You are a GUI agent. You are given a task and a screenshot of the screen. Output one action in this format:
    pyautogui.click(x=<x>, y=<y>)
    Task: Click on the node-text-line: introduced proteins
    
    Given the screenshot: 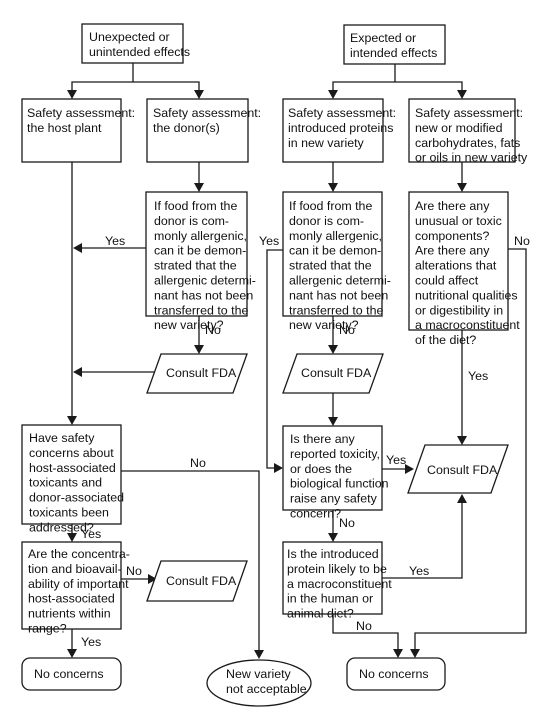 What is the action you would take?
    pyautogui.click(x=340, y=128)
    